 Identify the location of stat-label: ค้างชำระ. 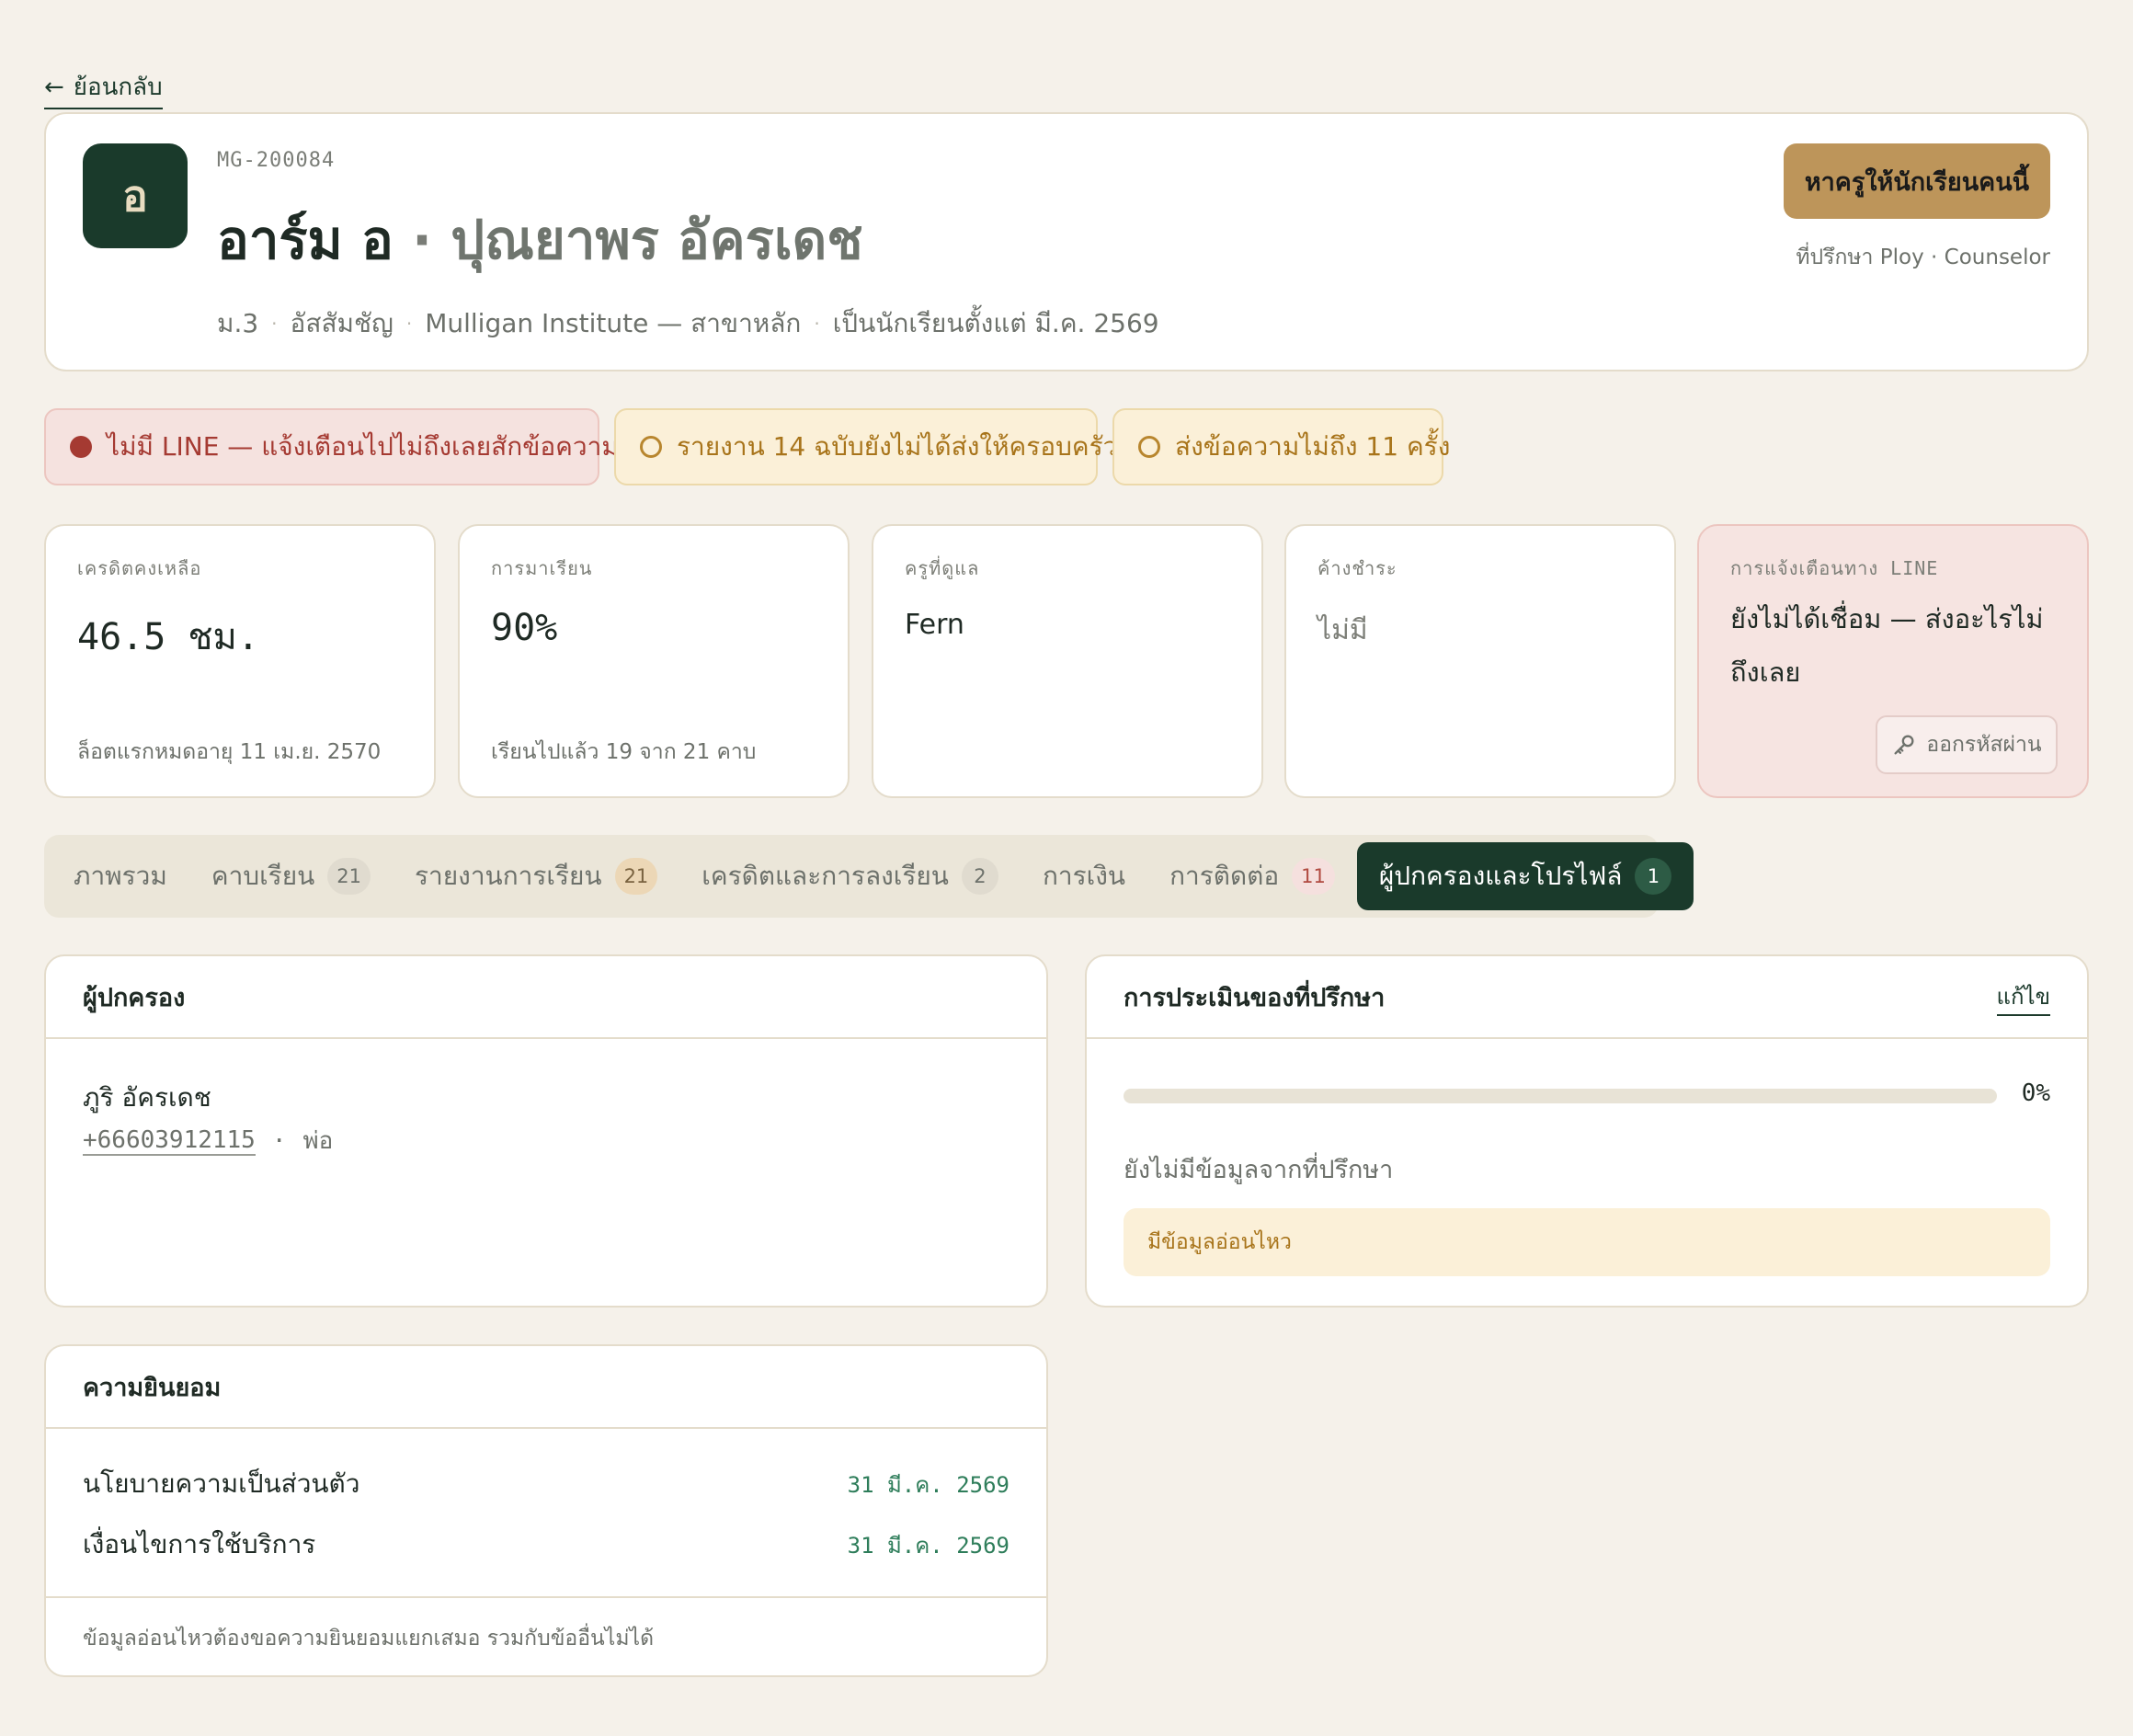
(1357, 568).